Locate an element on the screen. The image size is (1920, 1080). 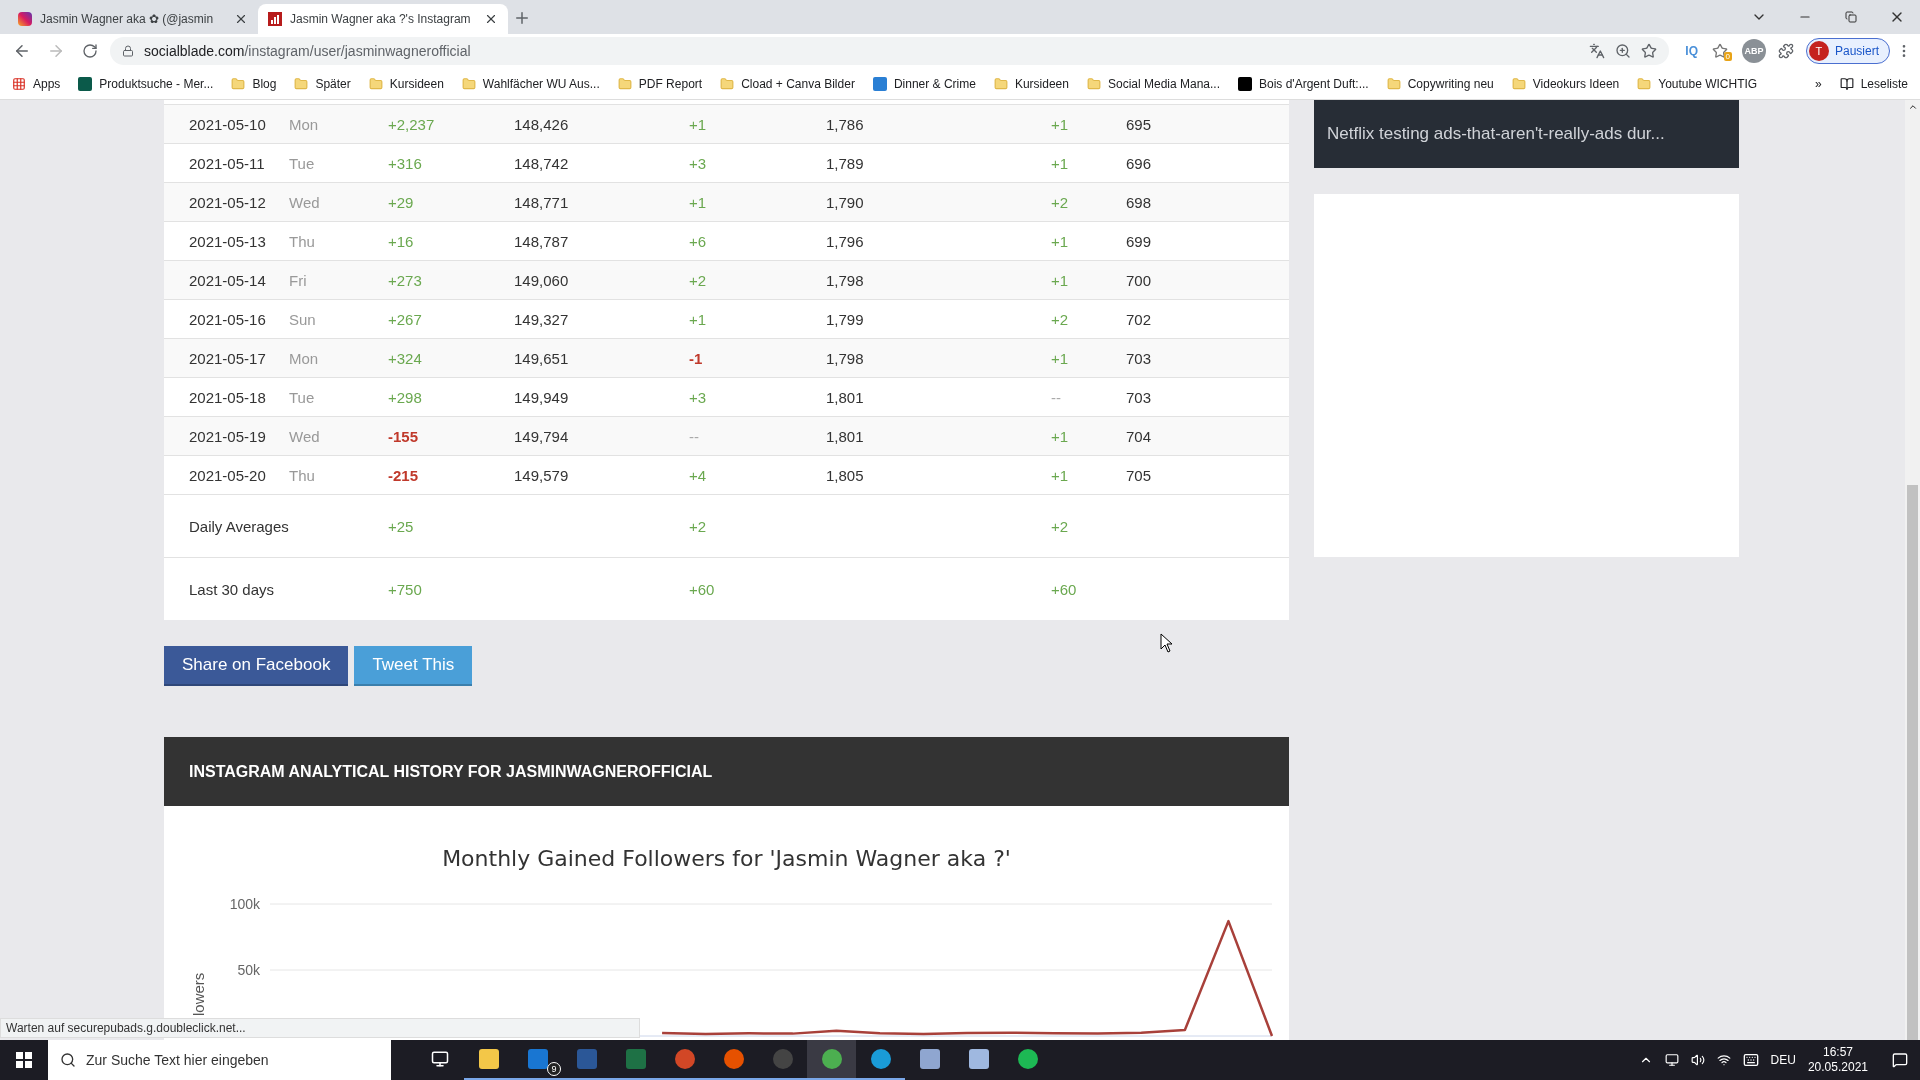
following-cell-text: 1,805 is located at coordinates (845, 475).